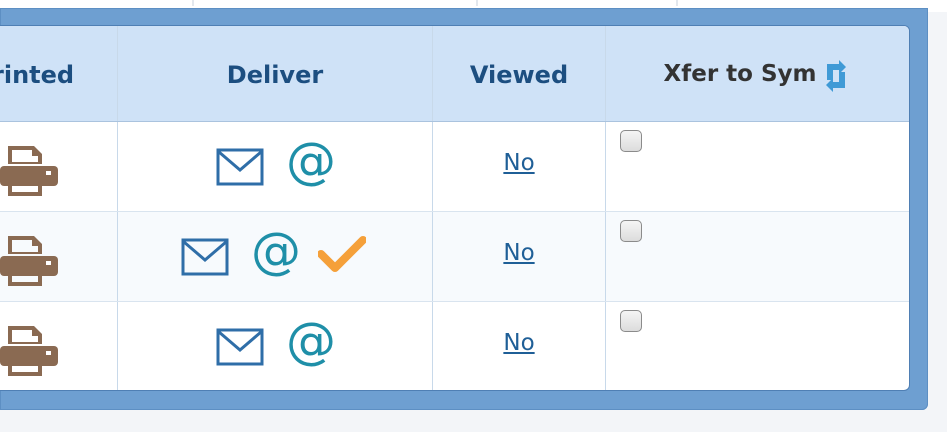 The width and height of the screenshot is (947, 432). I want to click on header-printed-label: rinted, so click(37, 75).